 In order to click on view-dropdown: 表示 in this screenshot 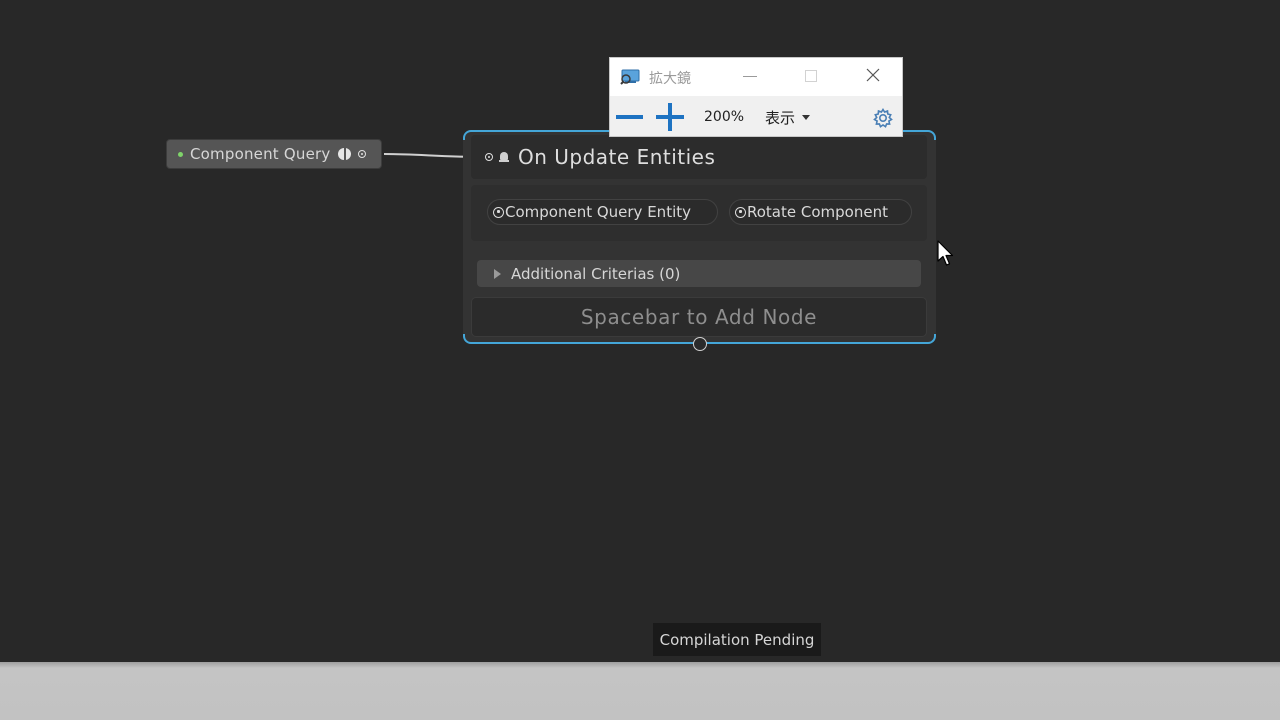, I will do `click(788, 117)`.